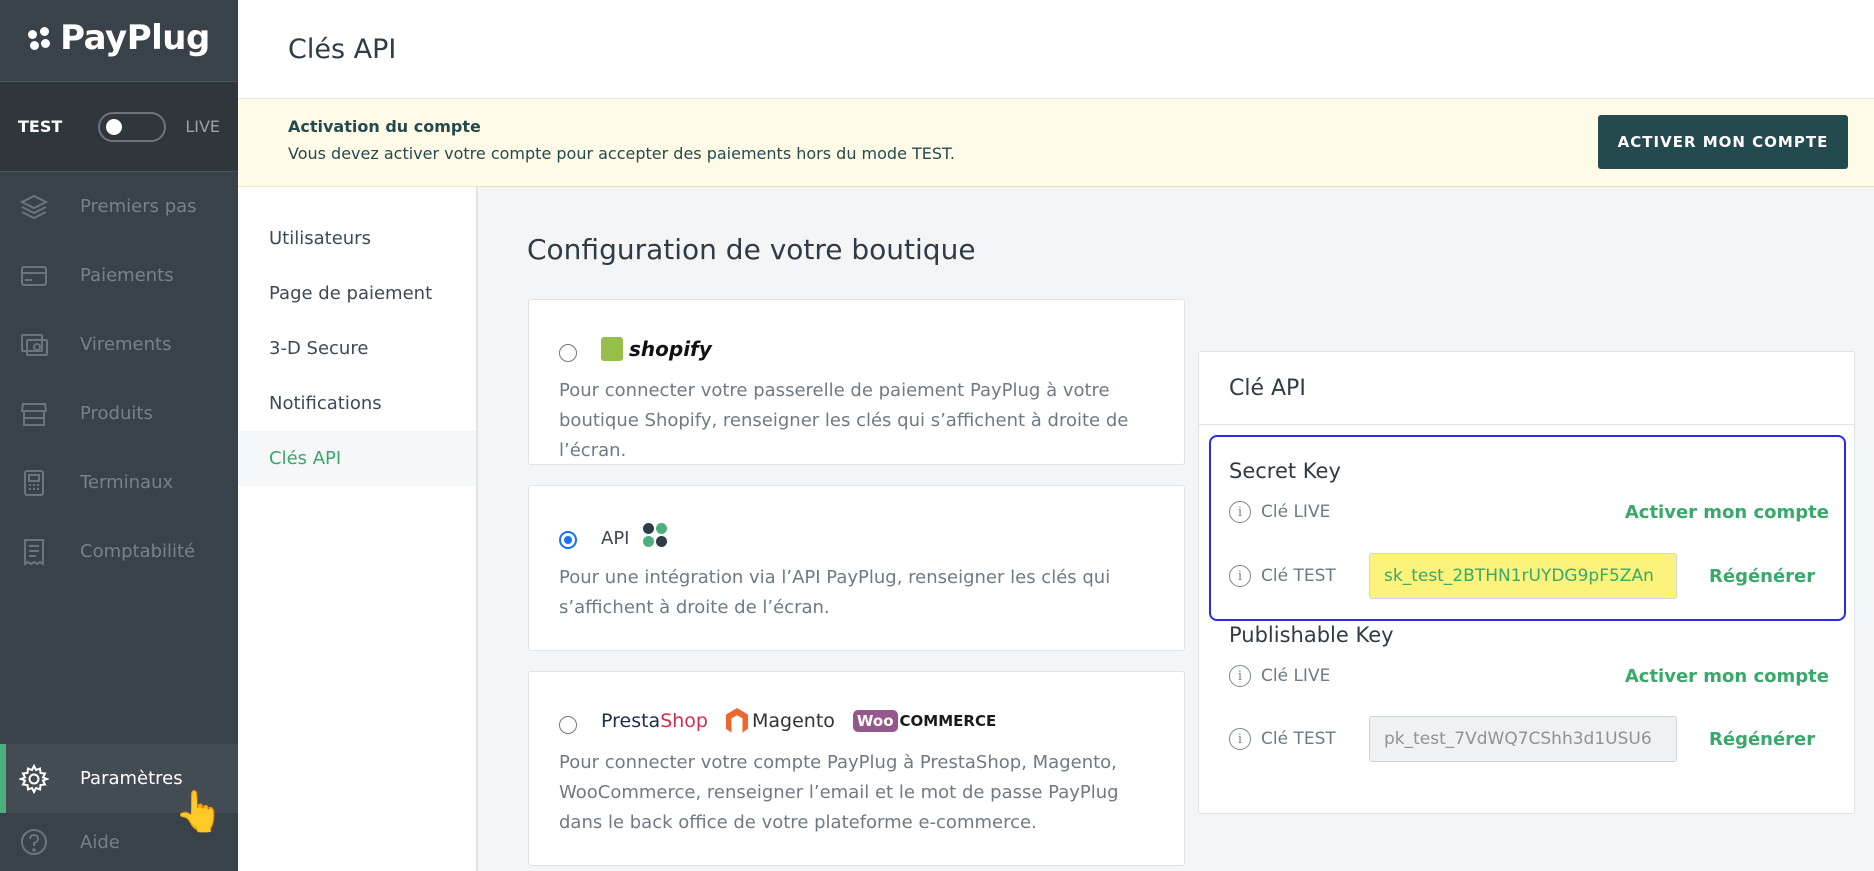  What do you see at coordinates (1723, 142) in the screenshot?
I see `activate-account-button: ACTIVER MON COMPTE` at bounding box center [1723, 142].